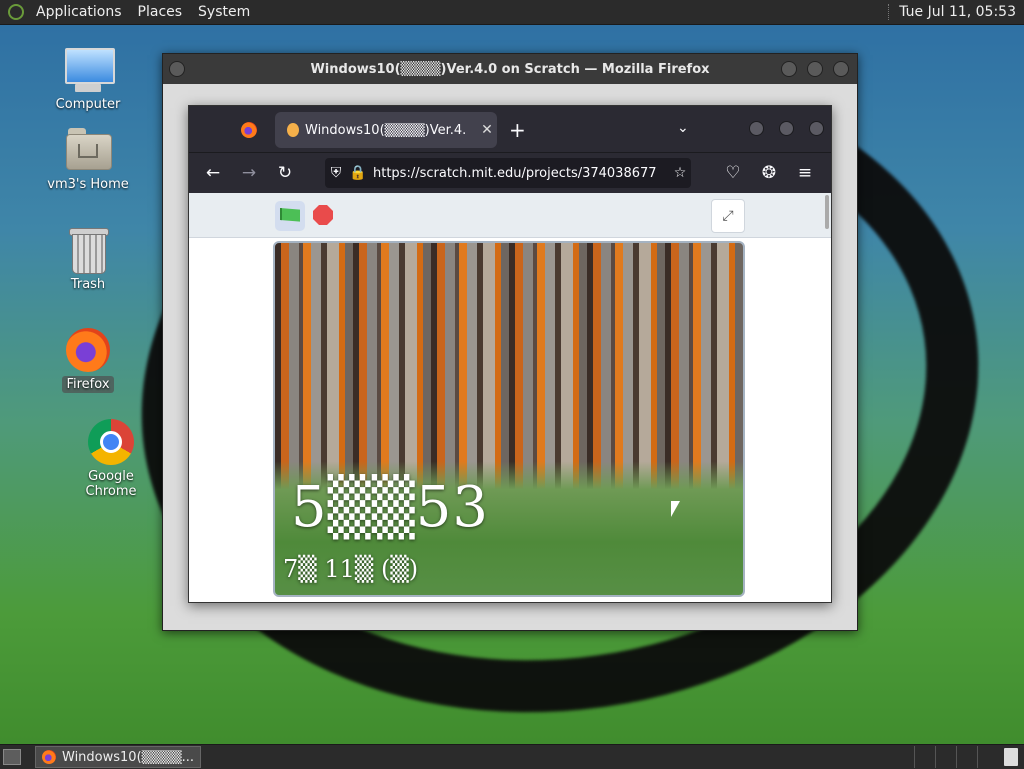 Image resolution: width=1024 pixels, height=769 pixels. Describe the element at coordinates (177, 69) in the screenshot. I see `window-menu-icon` at that location.